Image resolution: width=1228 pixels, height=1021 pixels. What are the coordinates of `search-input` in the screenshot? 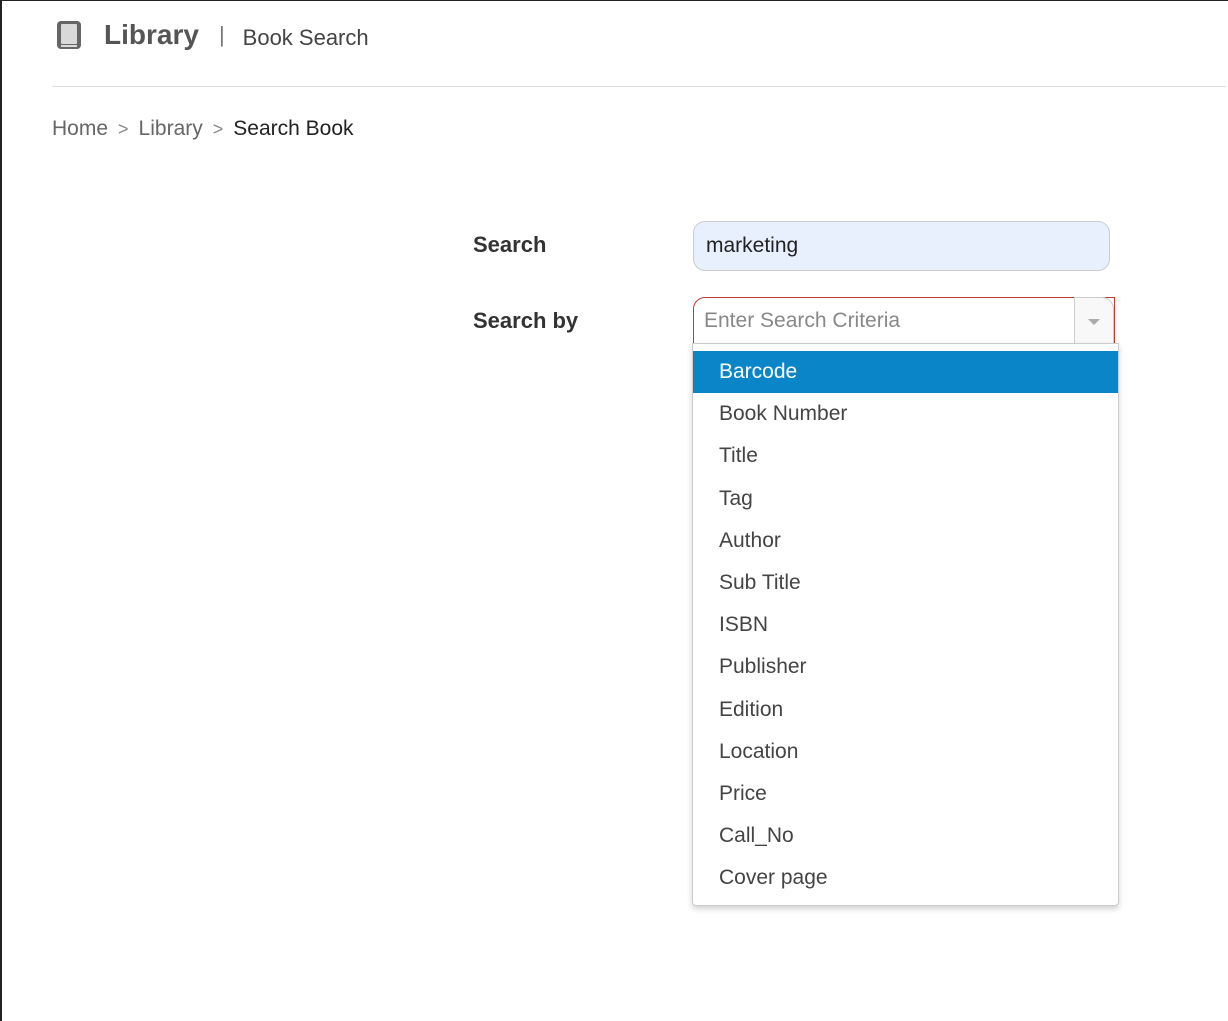 It's located at (901, 246).